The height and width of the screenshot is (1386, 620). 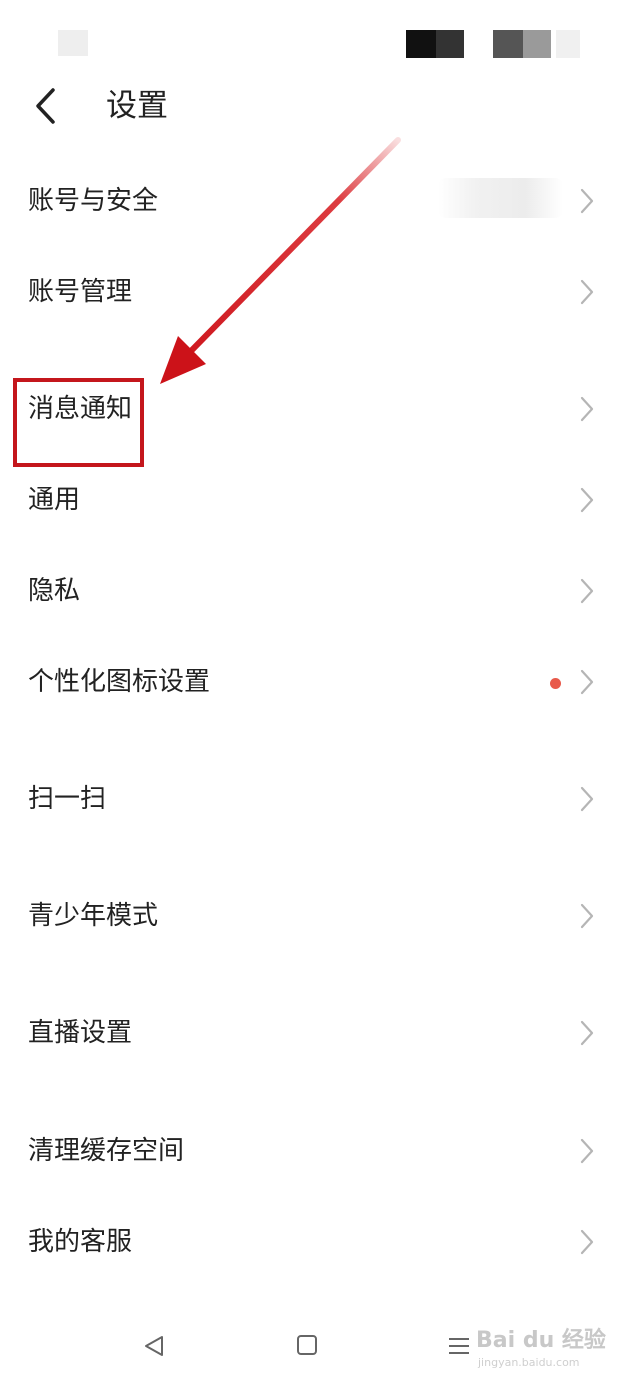 I want to click on settings-item-label: 青少年模式, so click(x=93, y=916).